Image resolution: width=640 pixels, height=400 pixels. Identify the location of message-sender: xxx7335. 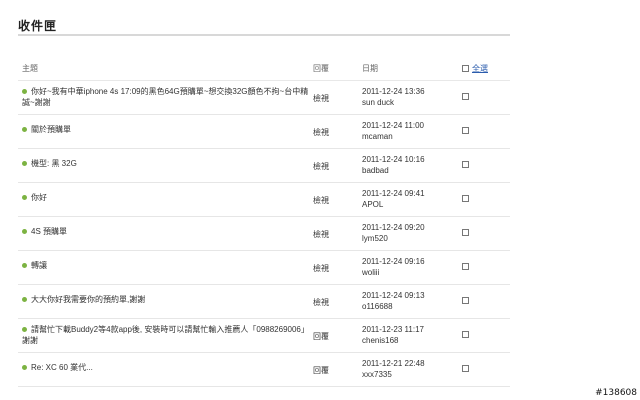
(377, 374).